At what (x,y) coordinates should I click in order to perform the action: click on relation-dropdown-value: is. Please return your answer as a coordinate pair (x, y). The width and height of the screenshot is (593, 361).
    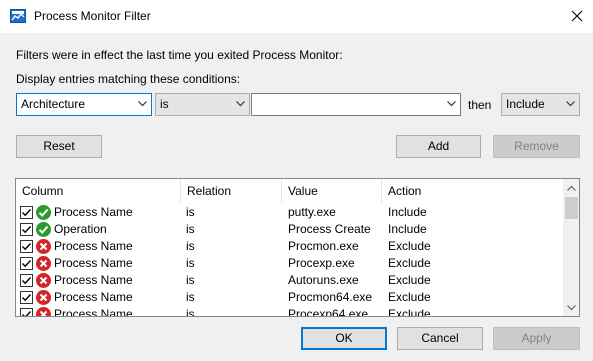
    Looking at the image, I should click on (164, 104).